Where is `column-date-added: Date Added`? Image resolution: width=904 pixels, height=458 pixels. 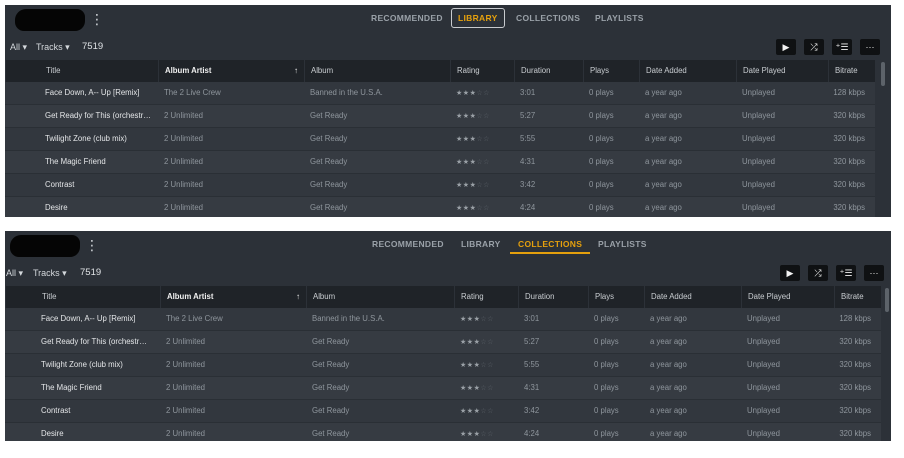 column-date-added: Date Added is located at coordinates (687, 71).